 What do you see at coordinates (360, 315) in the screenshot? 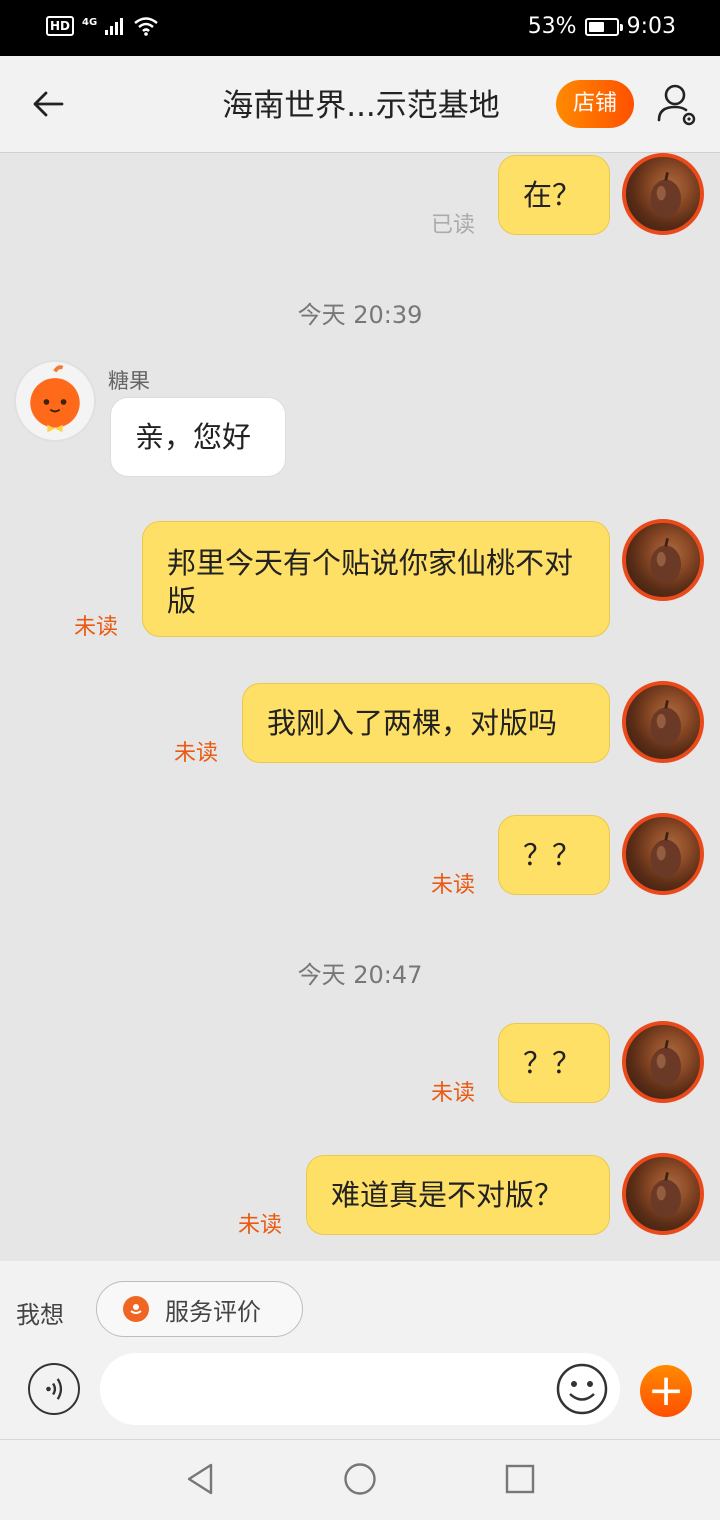
I see `timestamp: 今天 20:39` at bounding box center [360, 315].